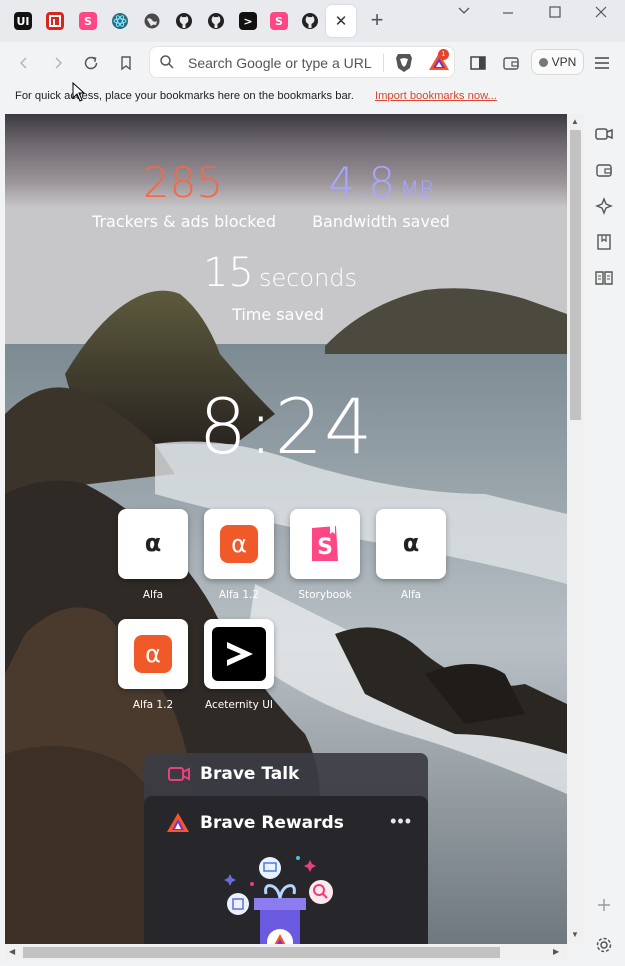 Image resolution: width=625 pixels, height=966 pixels. Describe the element at coordinates (383, 63) in the screenshot. I see `url-separator` at that location.